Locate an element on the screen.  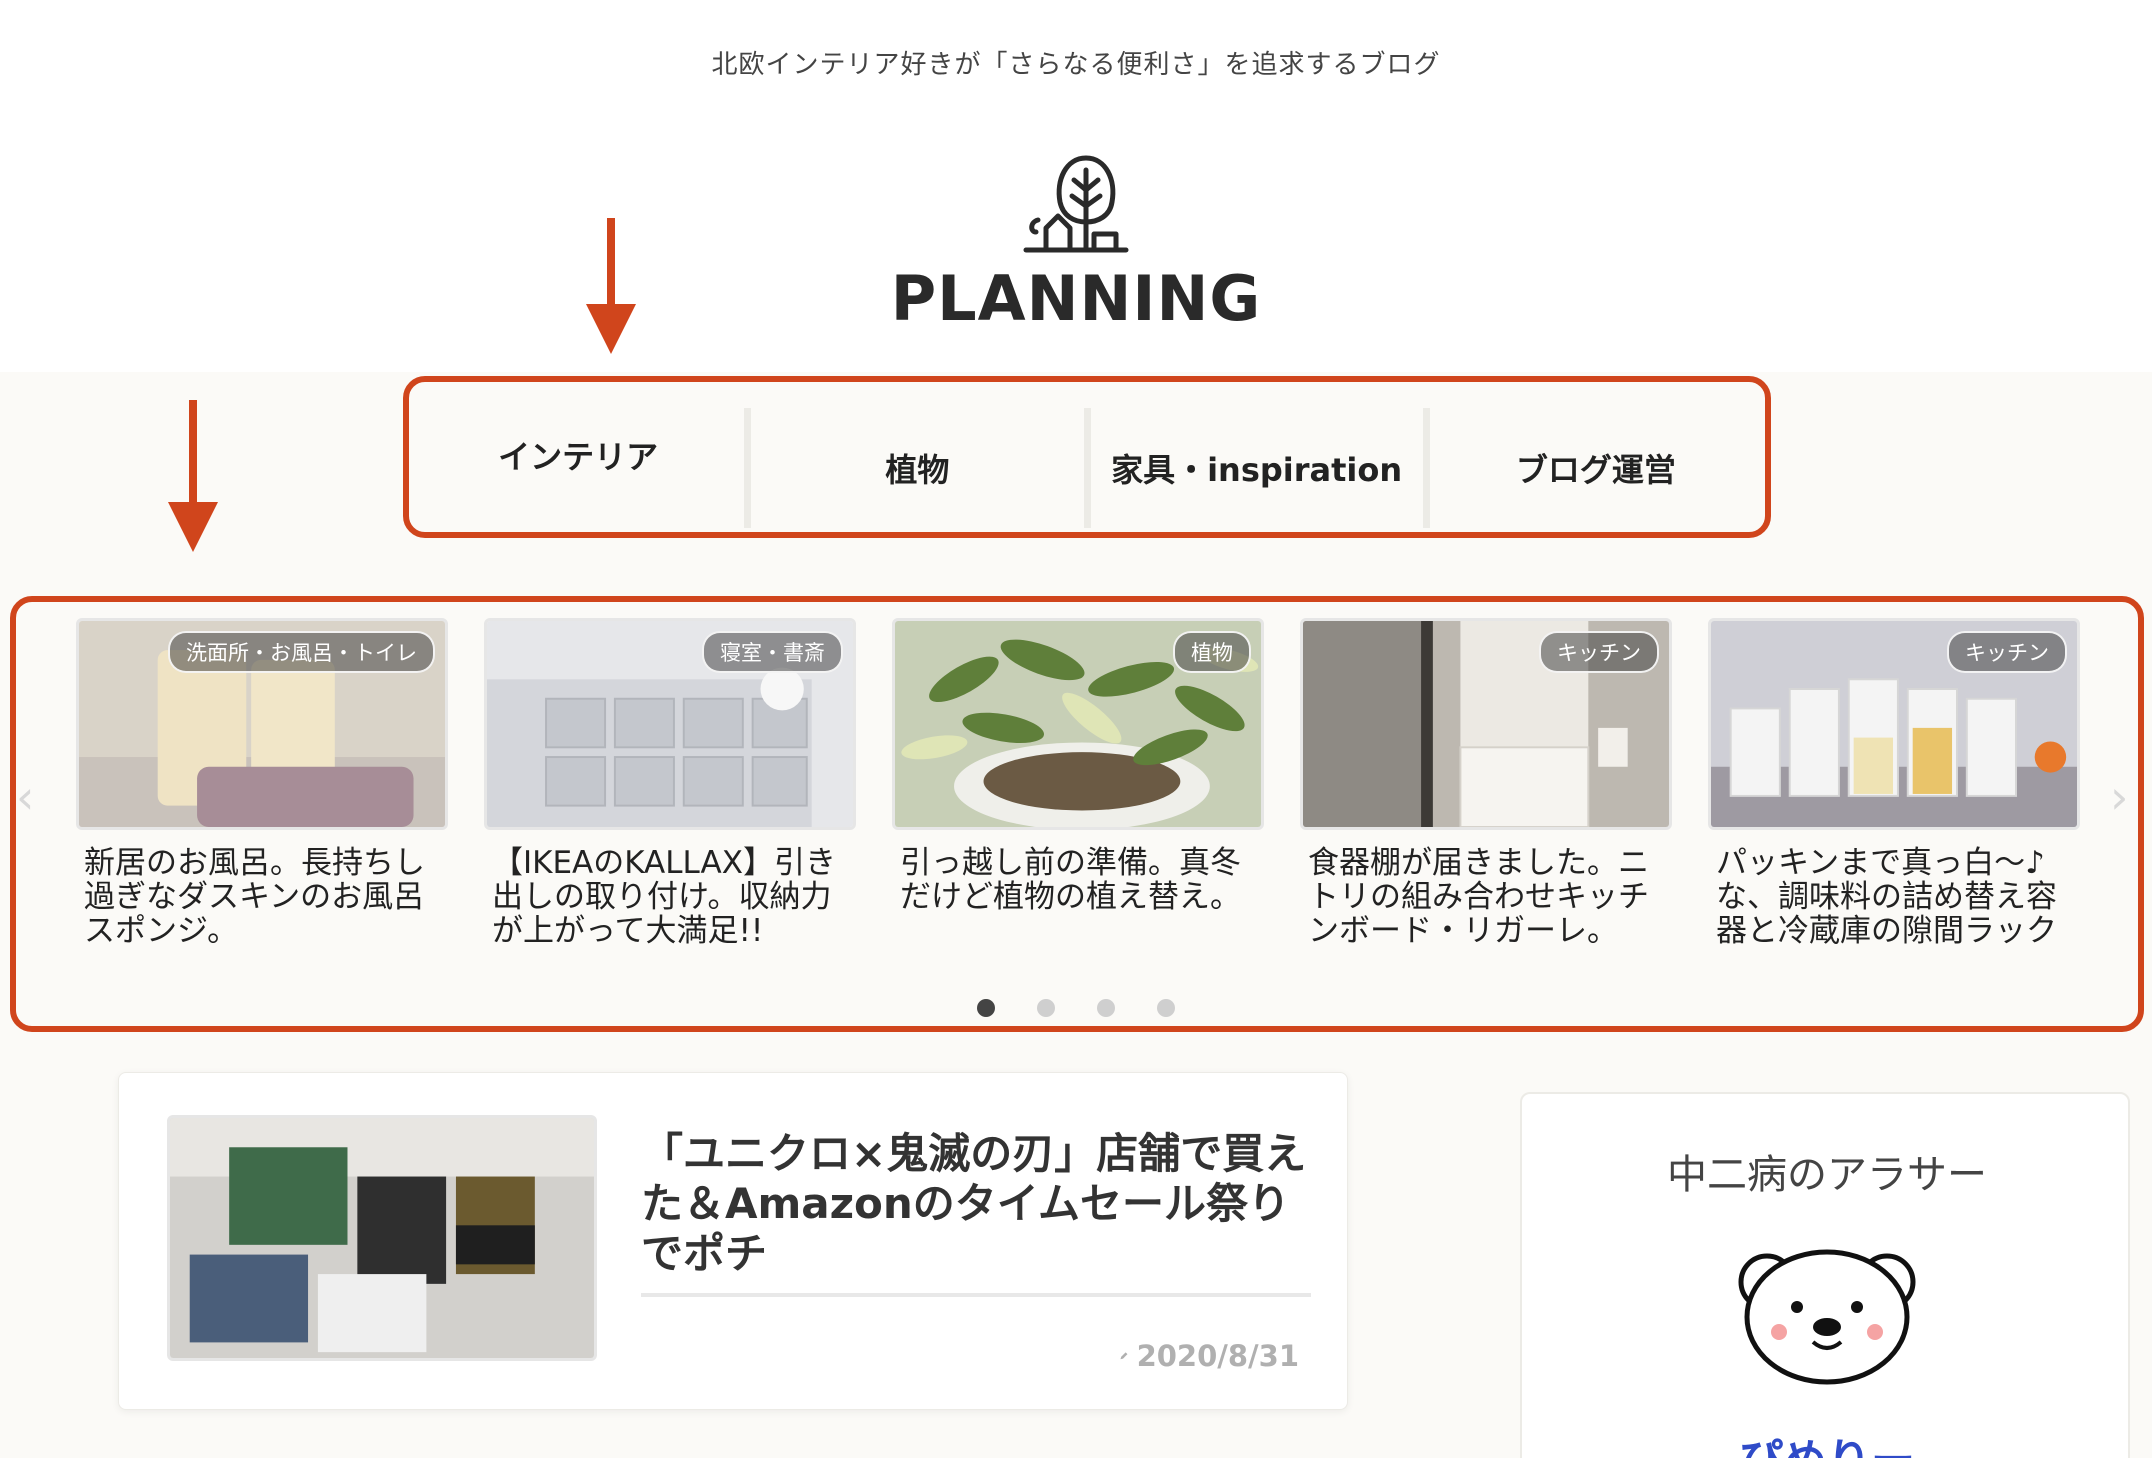
site-tagline: 北欧インテリア好きが「さらなる便利さ」を追求するブログ is located at coordinates (1076, 65).